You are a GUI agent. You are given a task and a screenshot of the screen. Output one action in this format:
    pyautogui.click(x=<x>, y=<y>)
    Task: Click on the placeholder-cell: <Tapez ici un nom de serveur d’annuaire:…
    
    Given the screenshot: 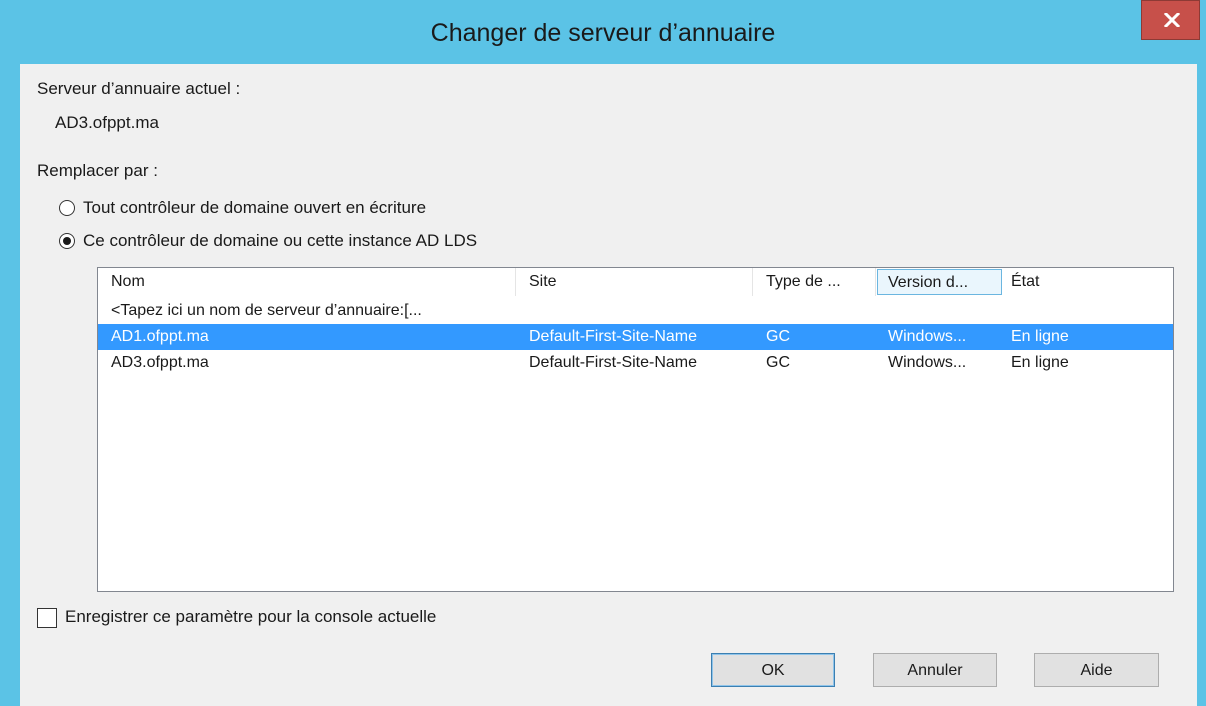 What is the action you would take?
    pyautogui.click(x=313, y=311)
    